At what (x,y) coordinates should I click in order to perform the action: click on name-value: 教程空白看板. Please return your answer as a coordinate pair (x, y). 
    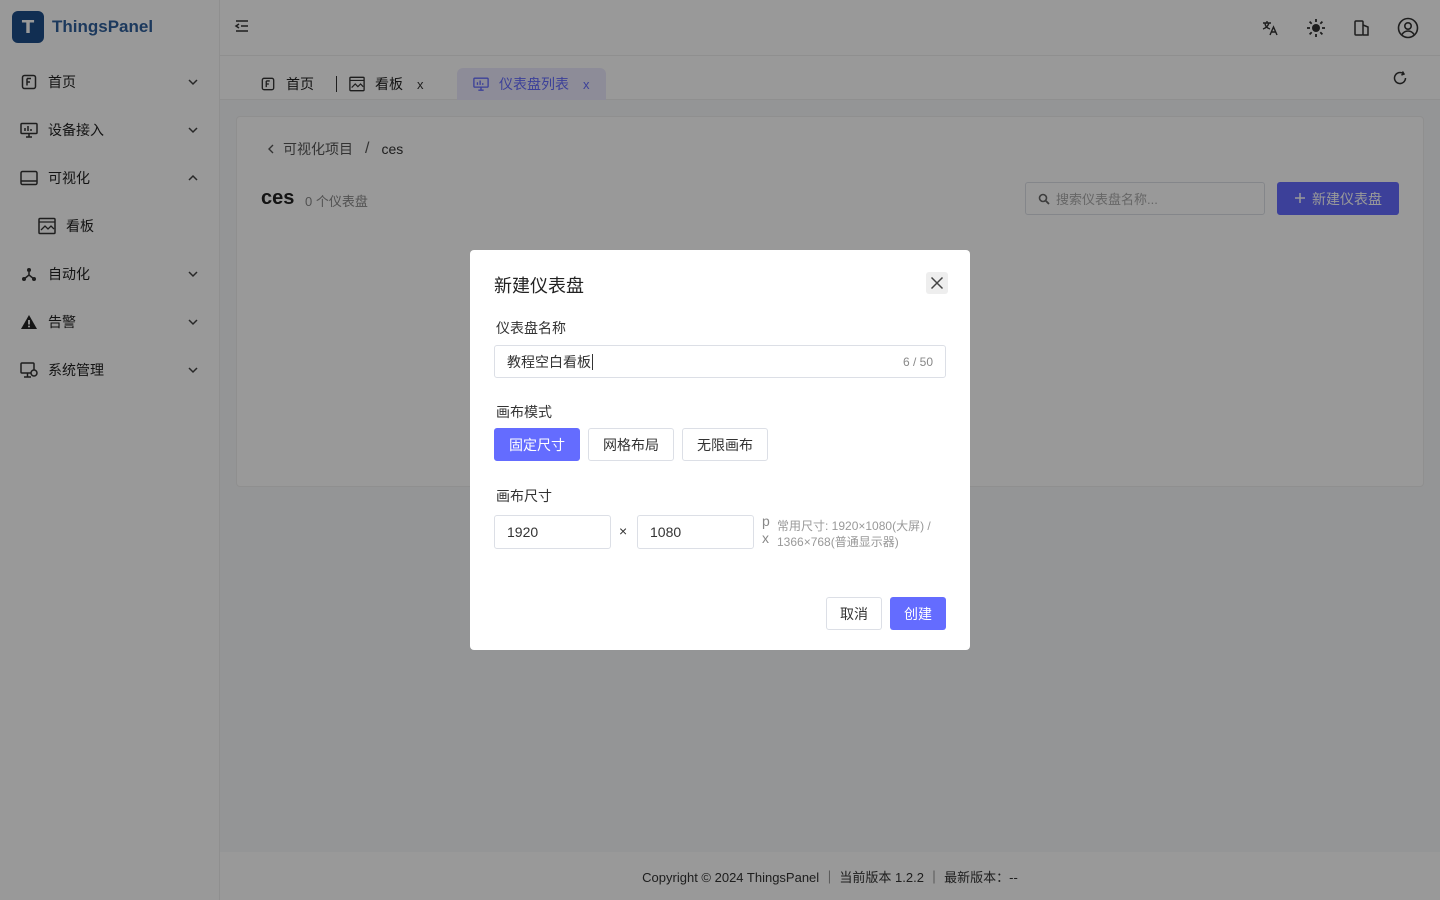
    Looking at the image, I should click on (549, 361).